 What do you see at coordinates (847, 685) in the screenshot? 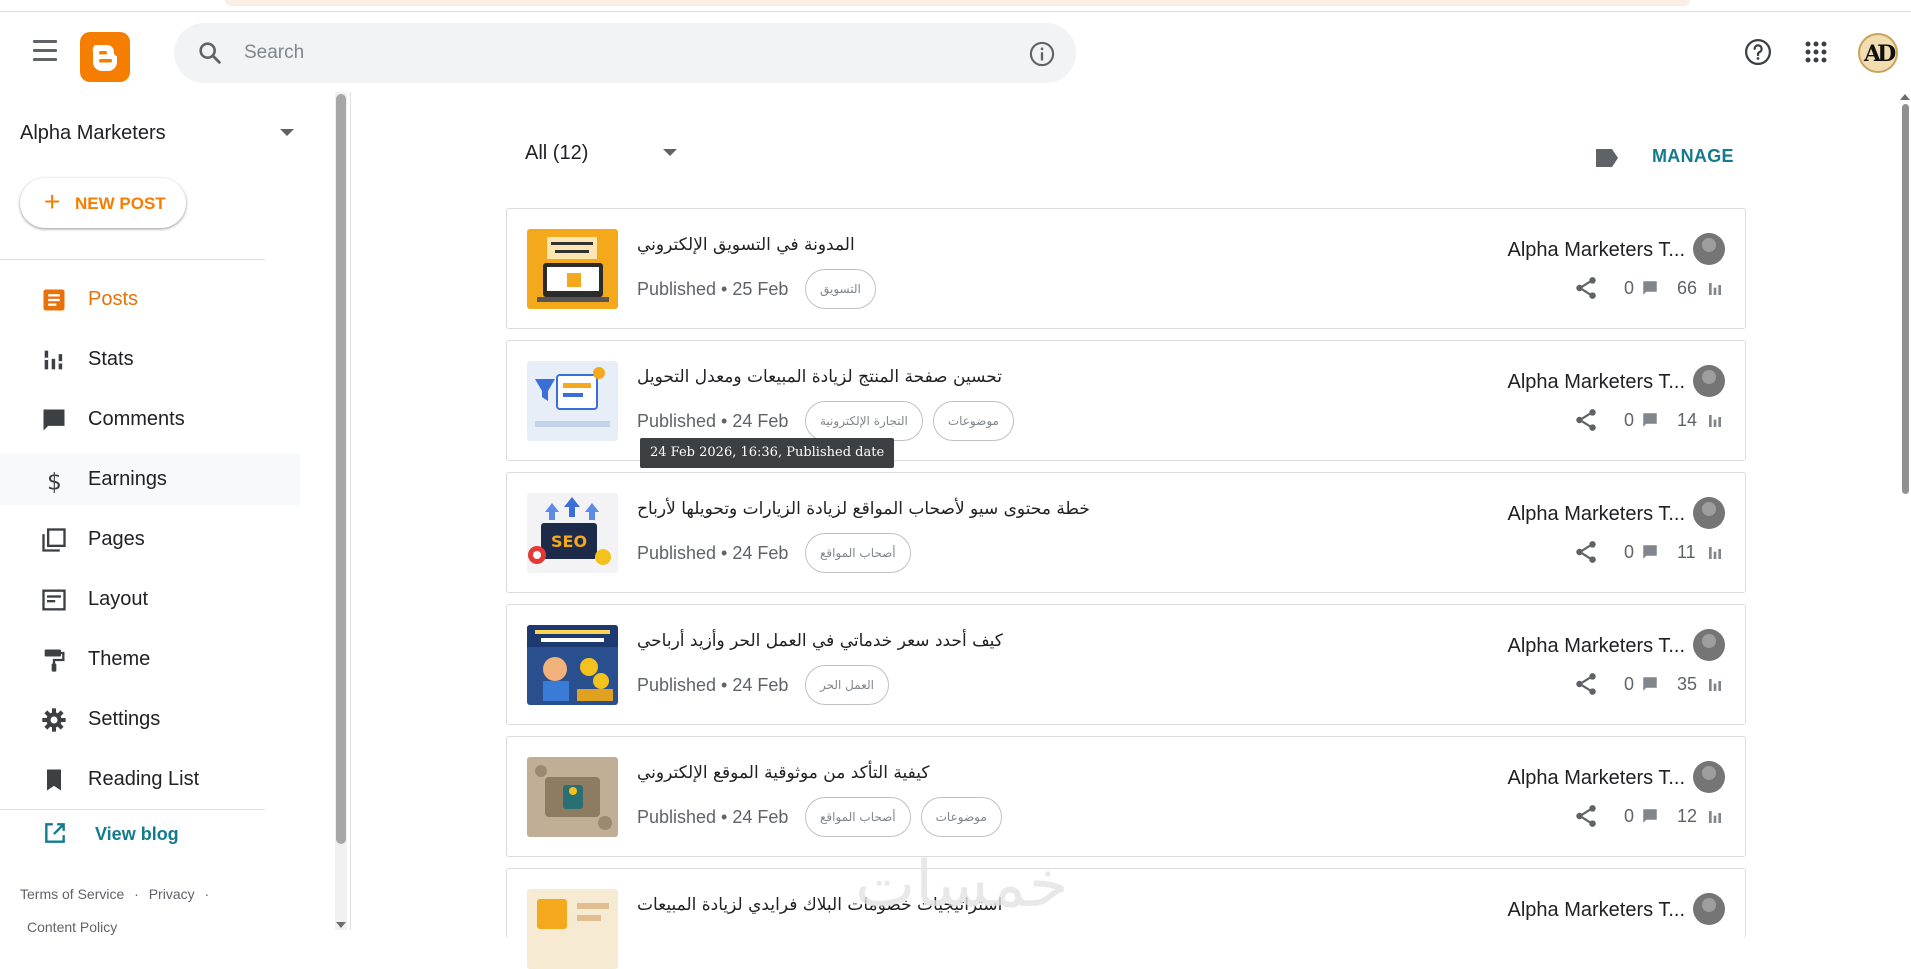
I see `post-tag: العمل الحر` at bounding box center [847, 685].